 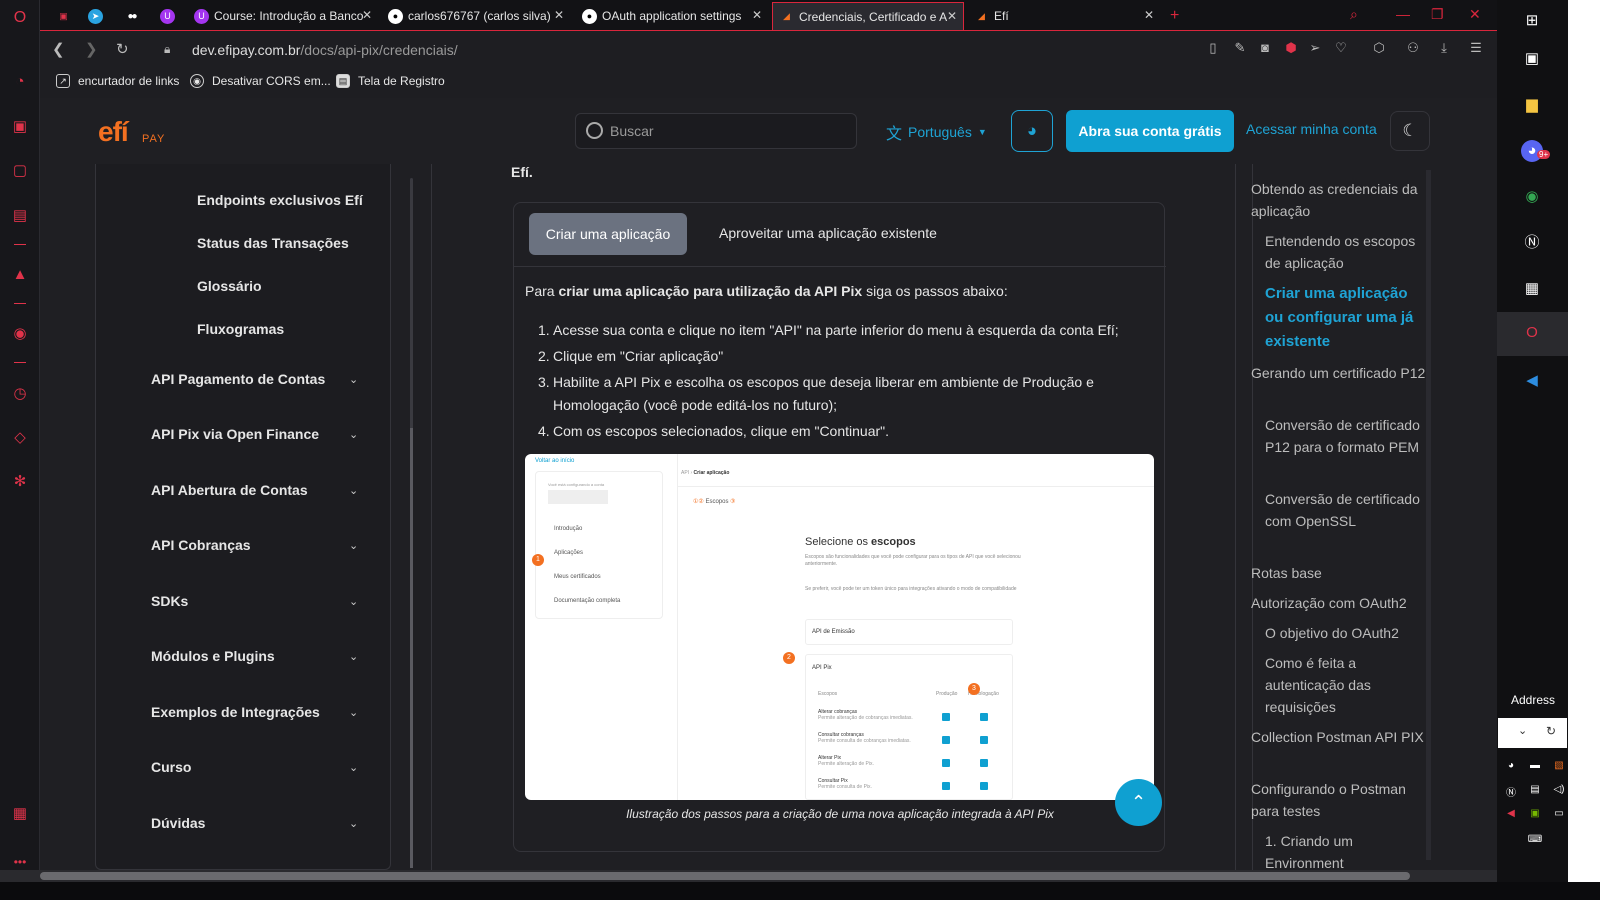 What do you see at coordinates (1174, 16) in the screenshot?
I see `new-tab-button: +` at bounding box center [1174, 16].